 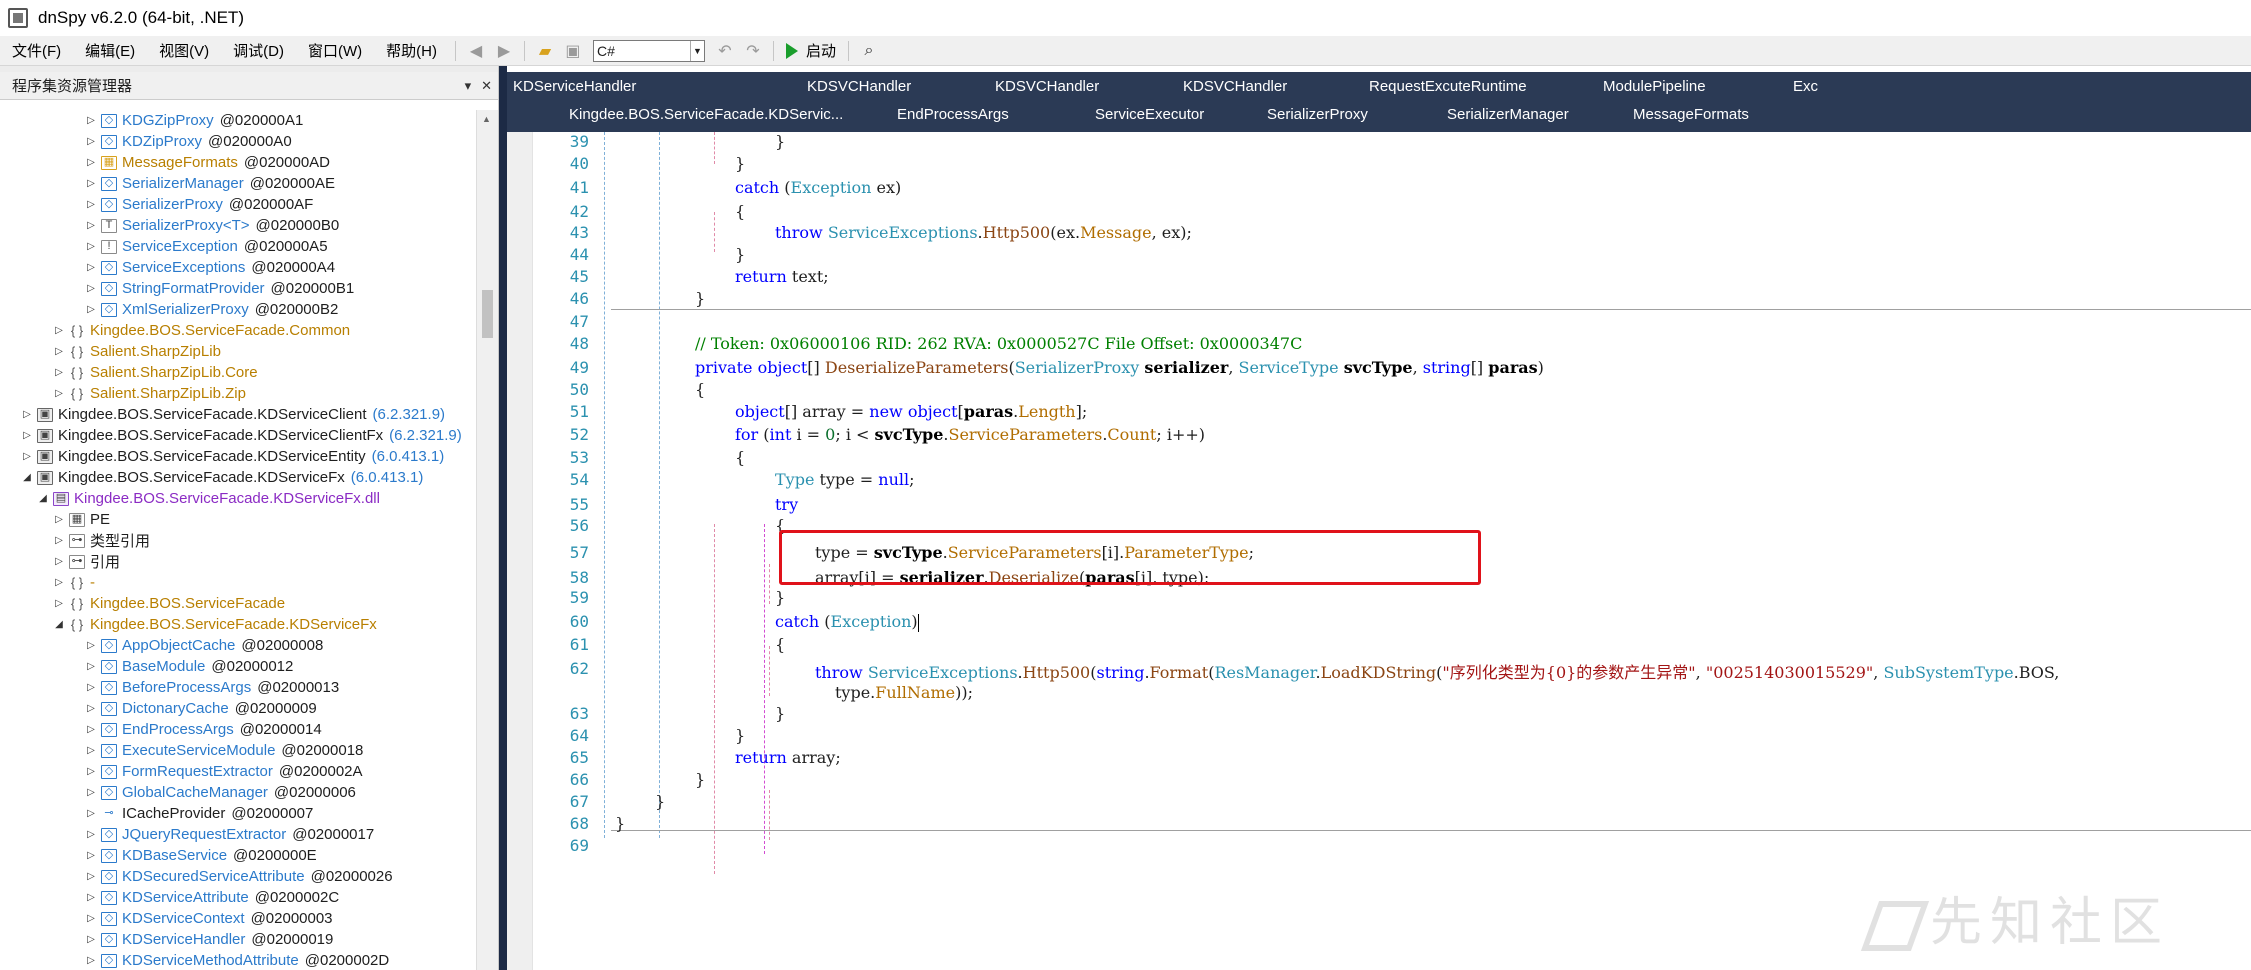 What do you see at coordinates (238, 855) in the screenshot?
I see `tree-item: ▷ ◇ KDBaseService @0200000E` at bounding box center [238, 855].